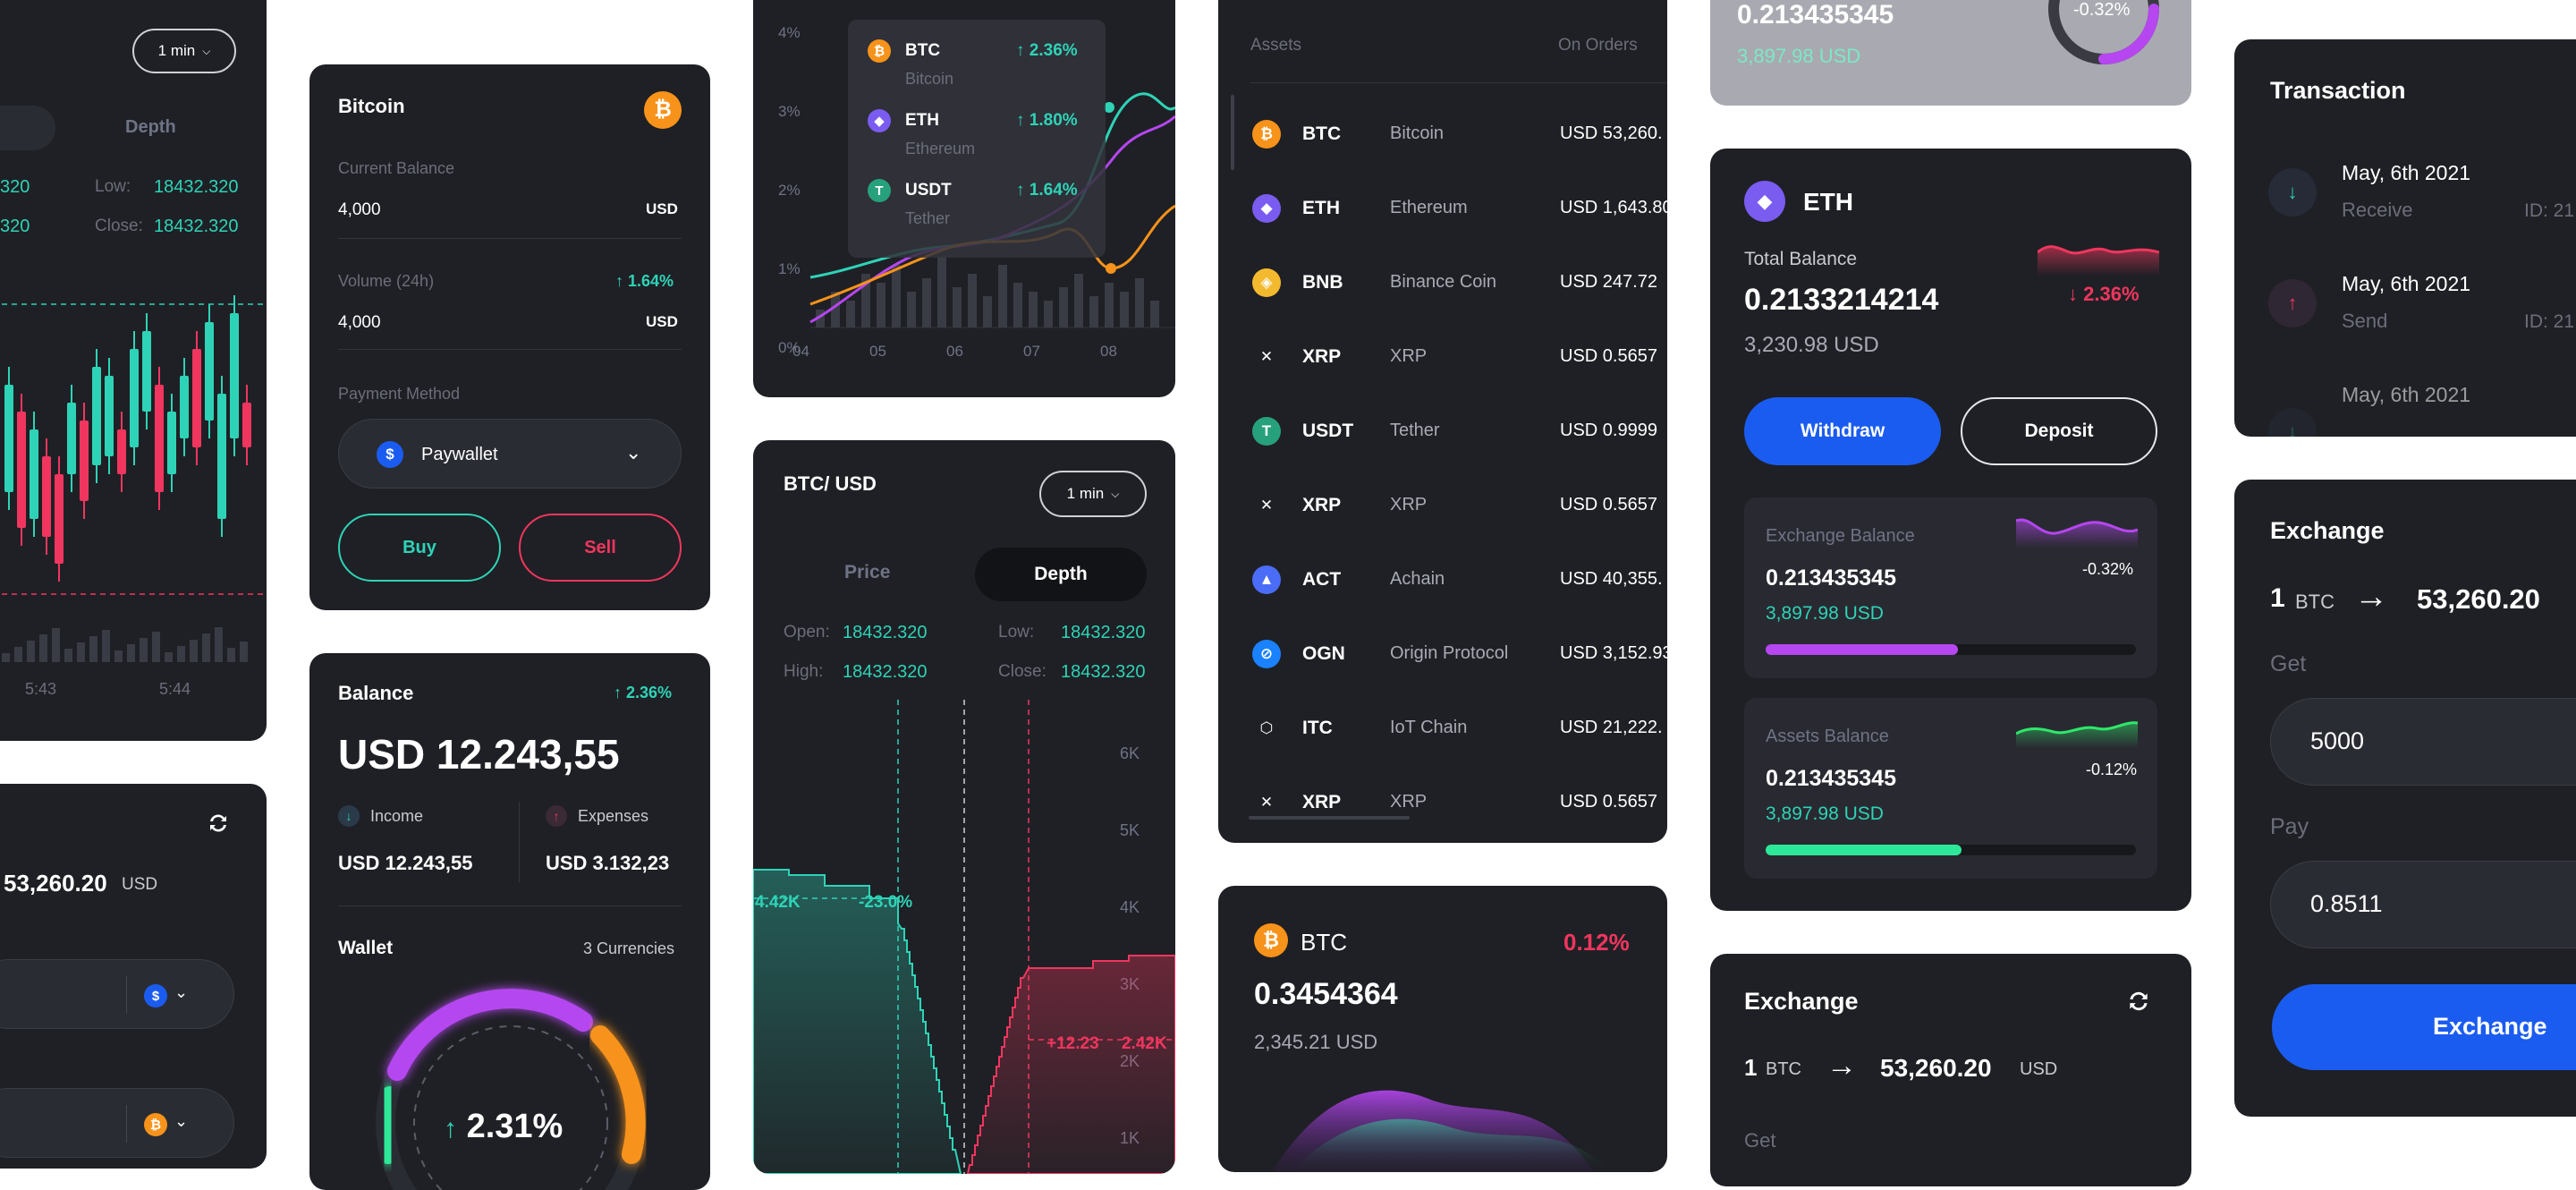 The image size is (2576, 1190). What do you see at coordinates (1266, 728) in the screenshot?
I see `iotchain-icon: ⬡` at bounding box center [1266, 728].